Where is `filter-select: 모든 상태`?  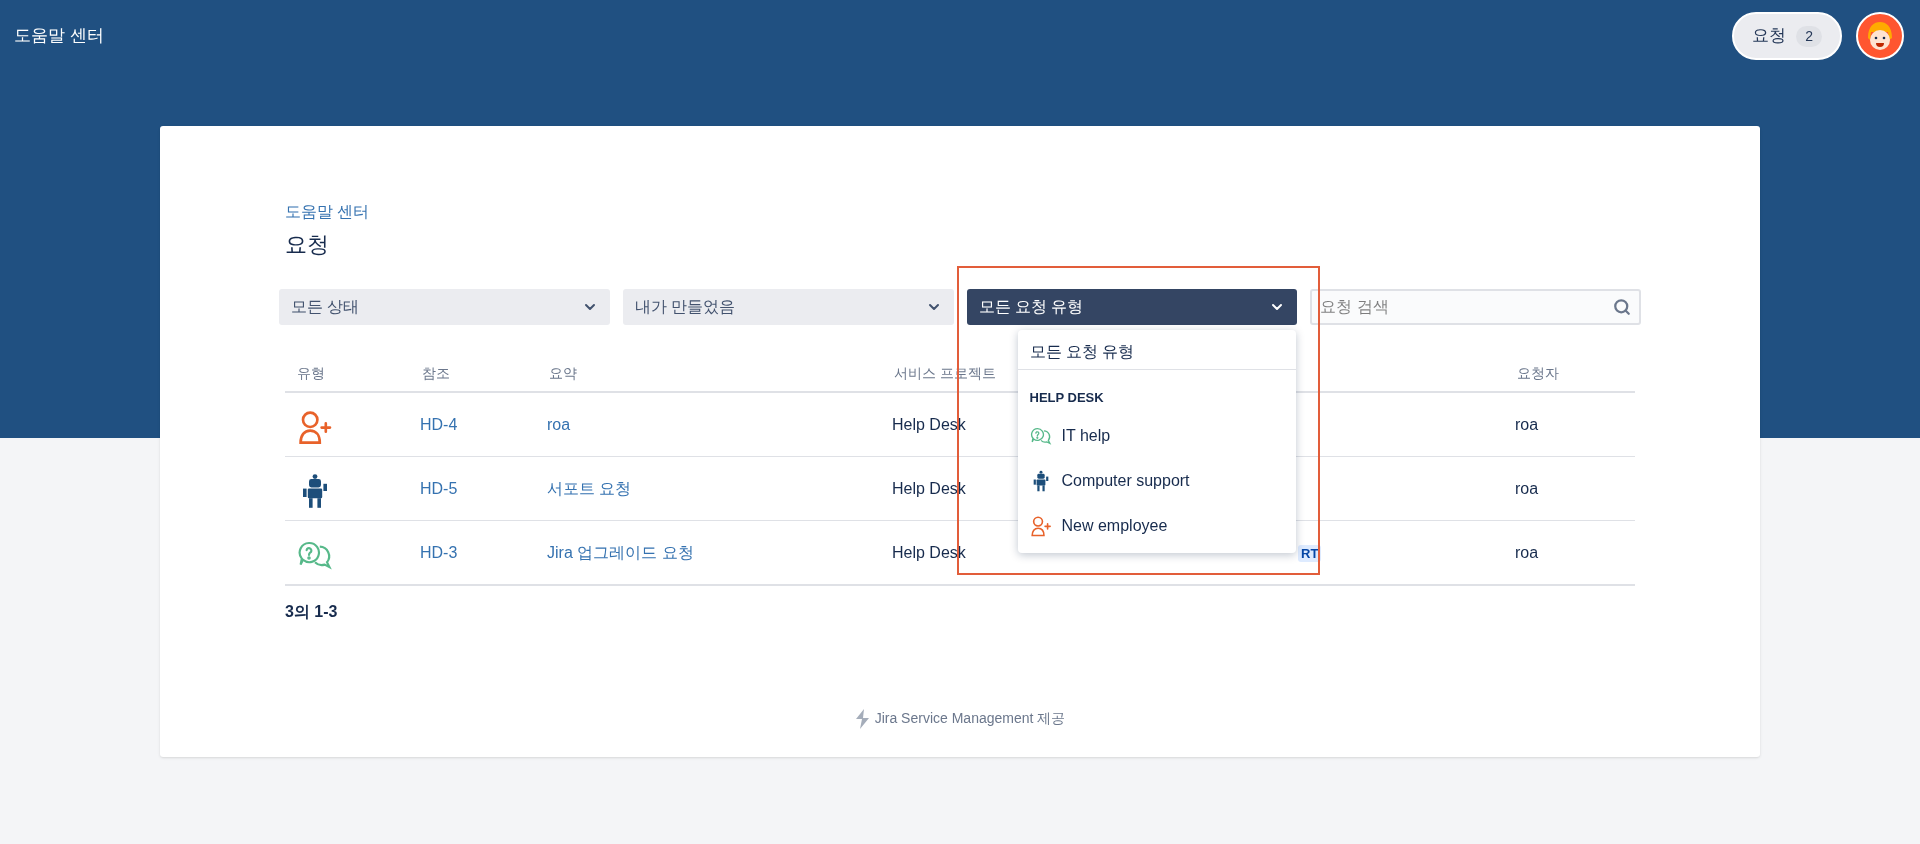
filter-select: 모든 상태 is located at coordinates (444, 307).